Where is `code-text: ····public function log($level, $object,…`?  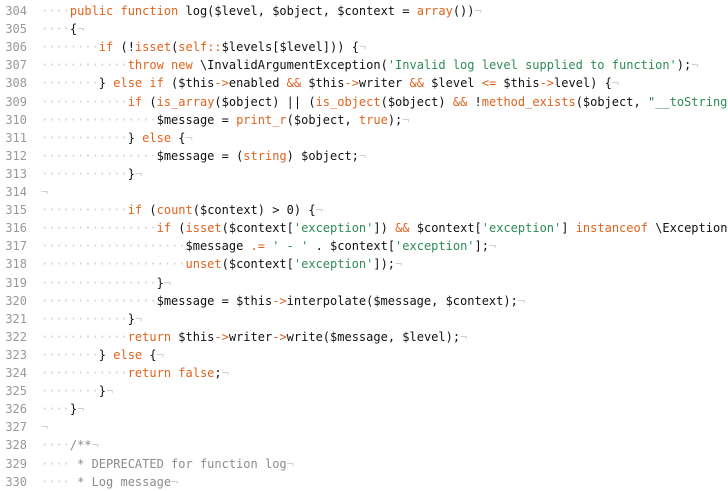
code-text: ····public function log($level, $object,… is located at coordinates (261, 11).